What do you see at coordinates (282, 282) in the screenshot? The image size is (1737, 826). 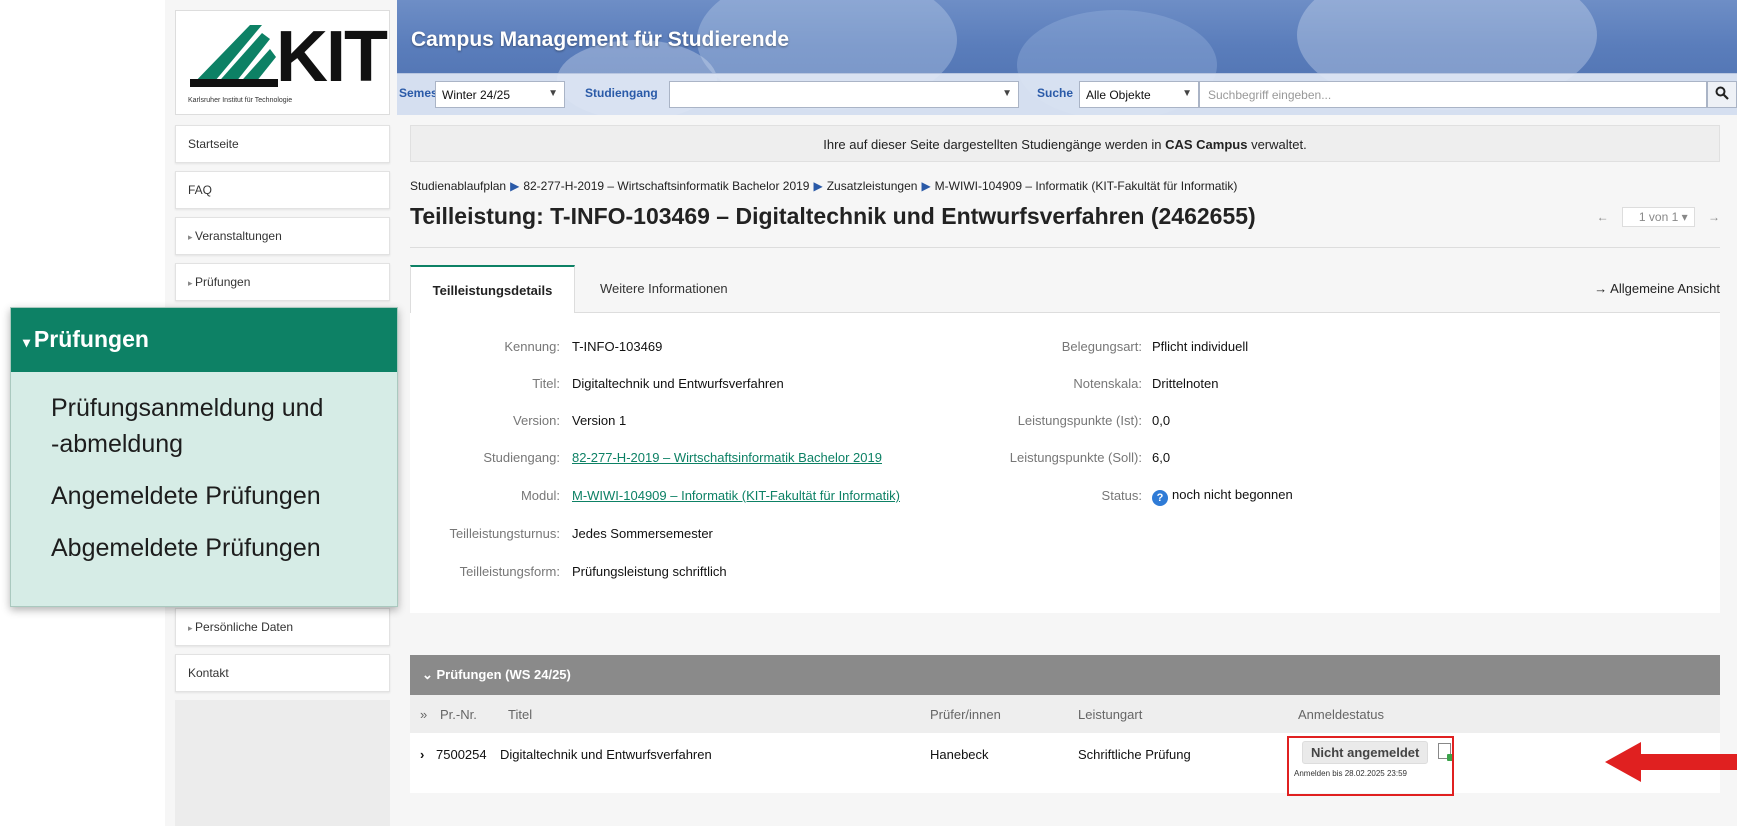 I see `sidebar-item-pruefungen: ▸ Prüfungen` at bounding box center [282, 282].